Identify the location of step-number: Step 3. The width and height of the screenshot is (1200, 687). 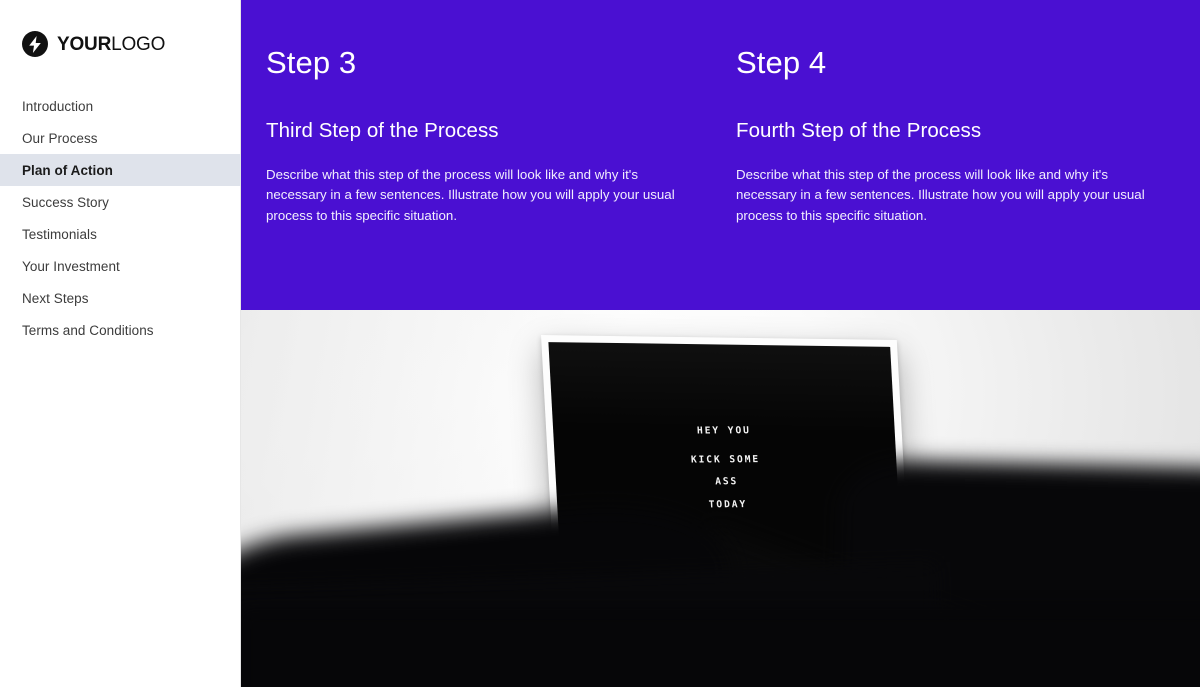
(311, 62).